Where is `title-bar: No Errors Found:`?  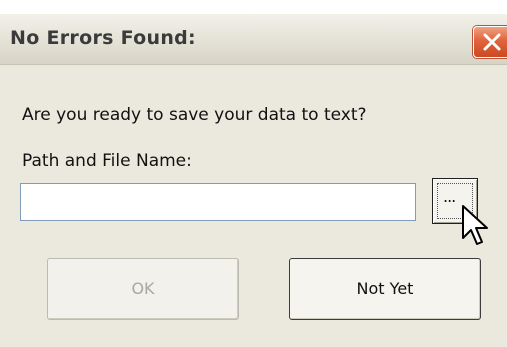
title-bar: No Errors Found: is located at coordinates (253, 39).